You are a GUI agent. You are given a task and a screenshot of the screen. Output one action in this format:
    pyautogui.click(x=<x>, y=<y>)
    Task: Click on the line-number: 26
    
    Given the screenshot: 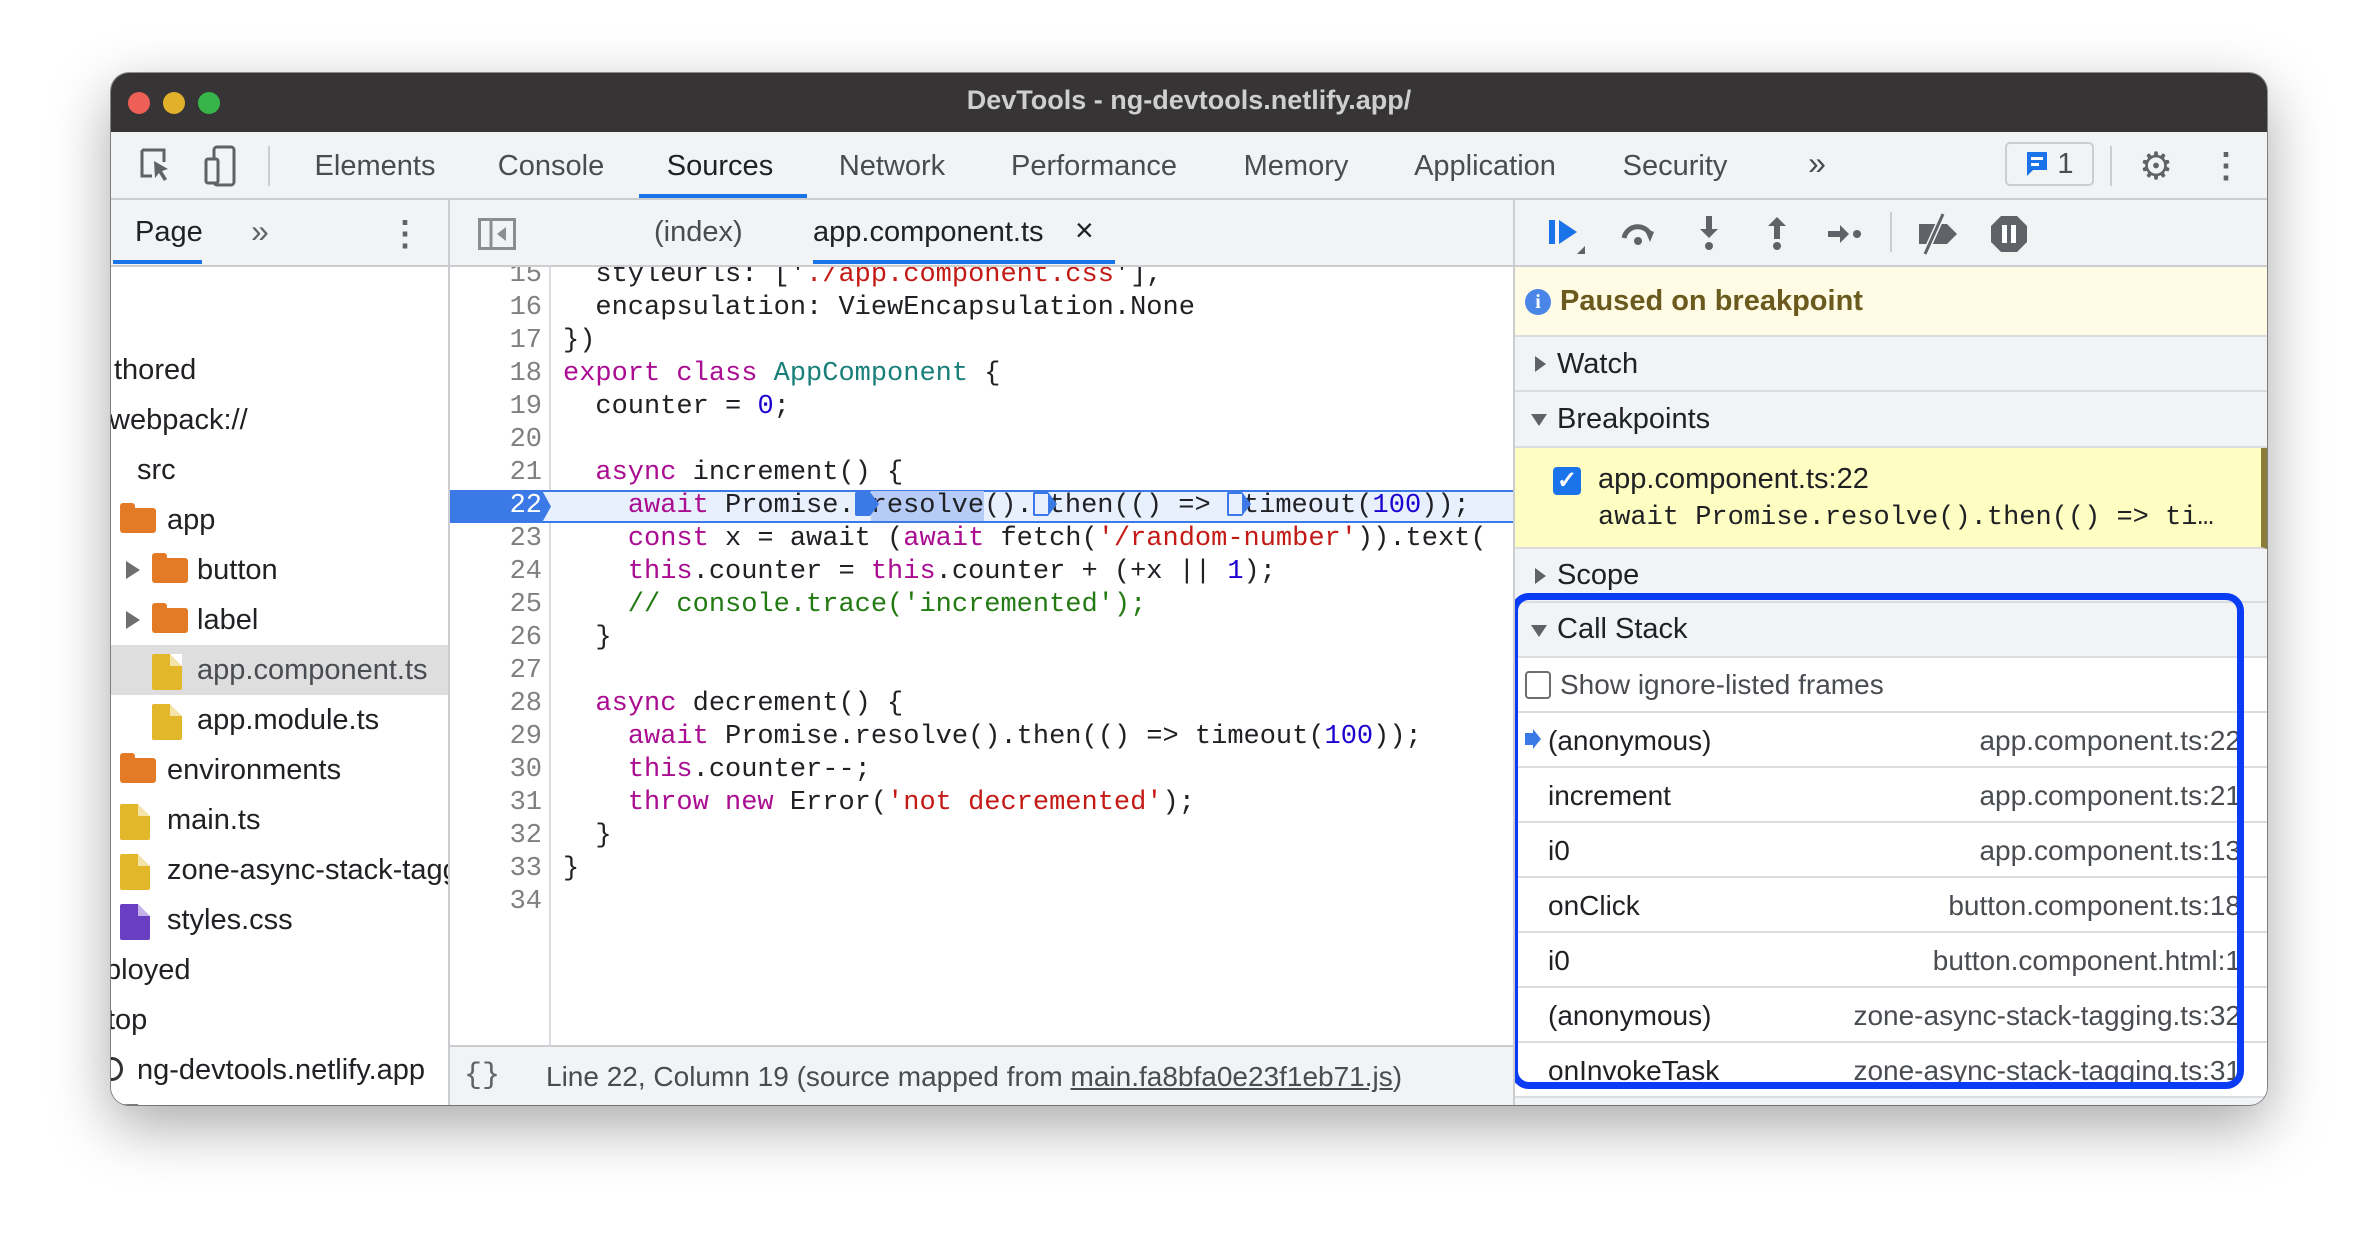 What is the action you would take?
    pyautogui.click(x=496, y=638)
    